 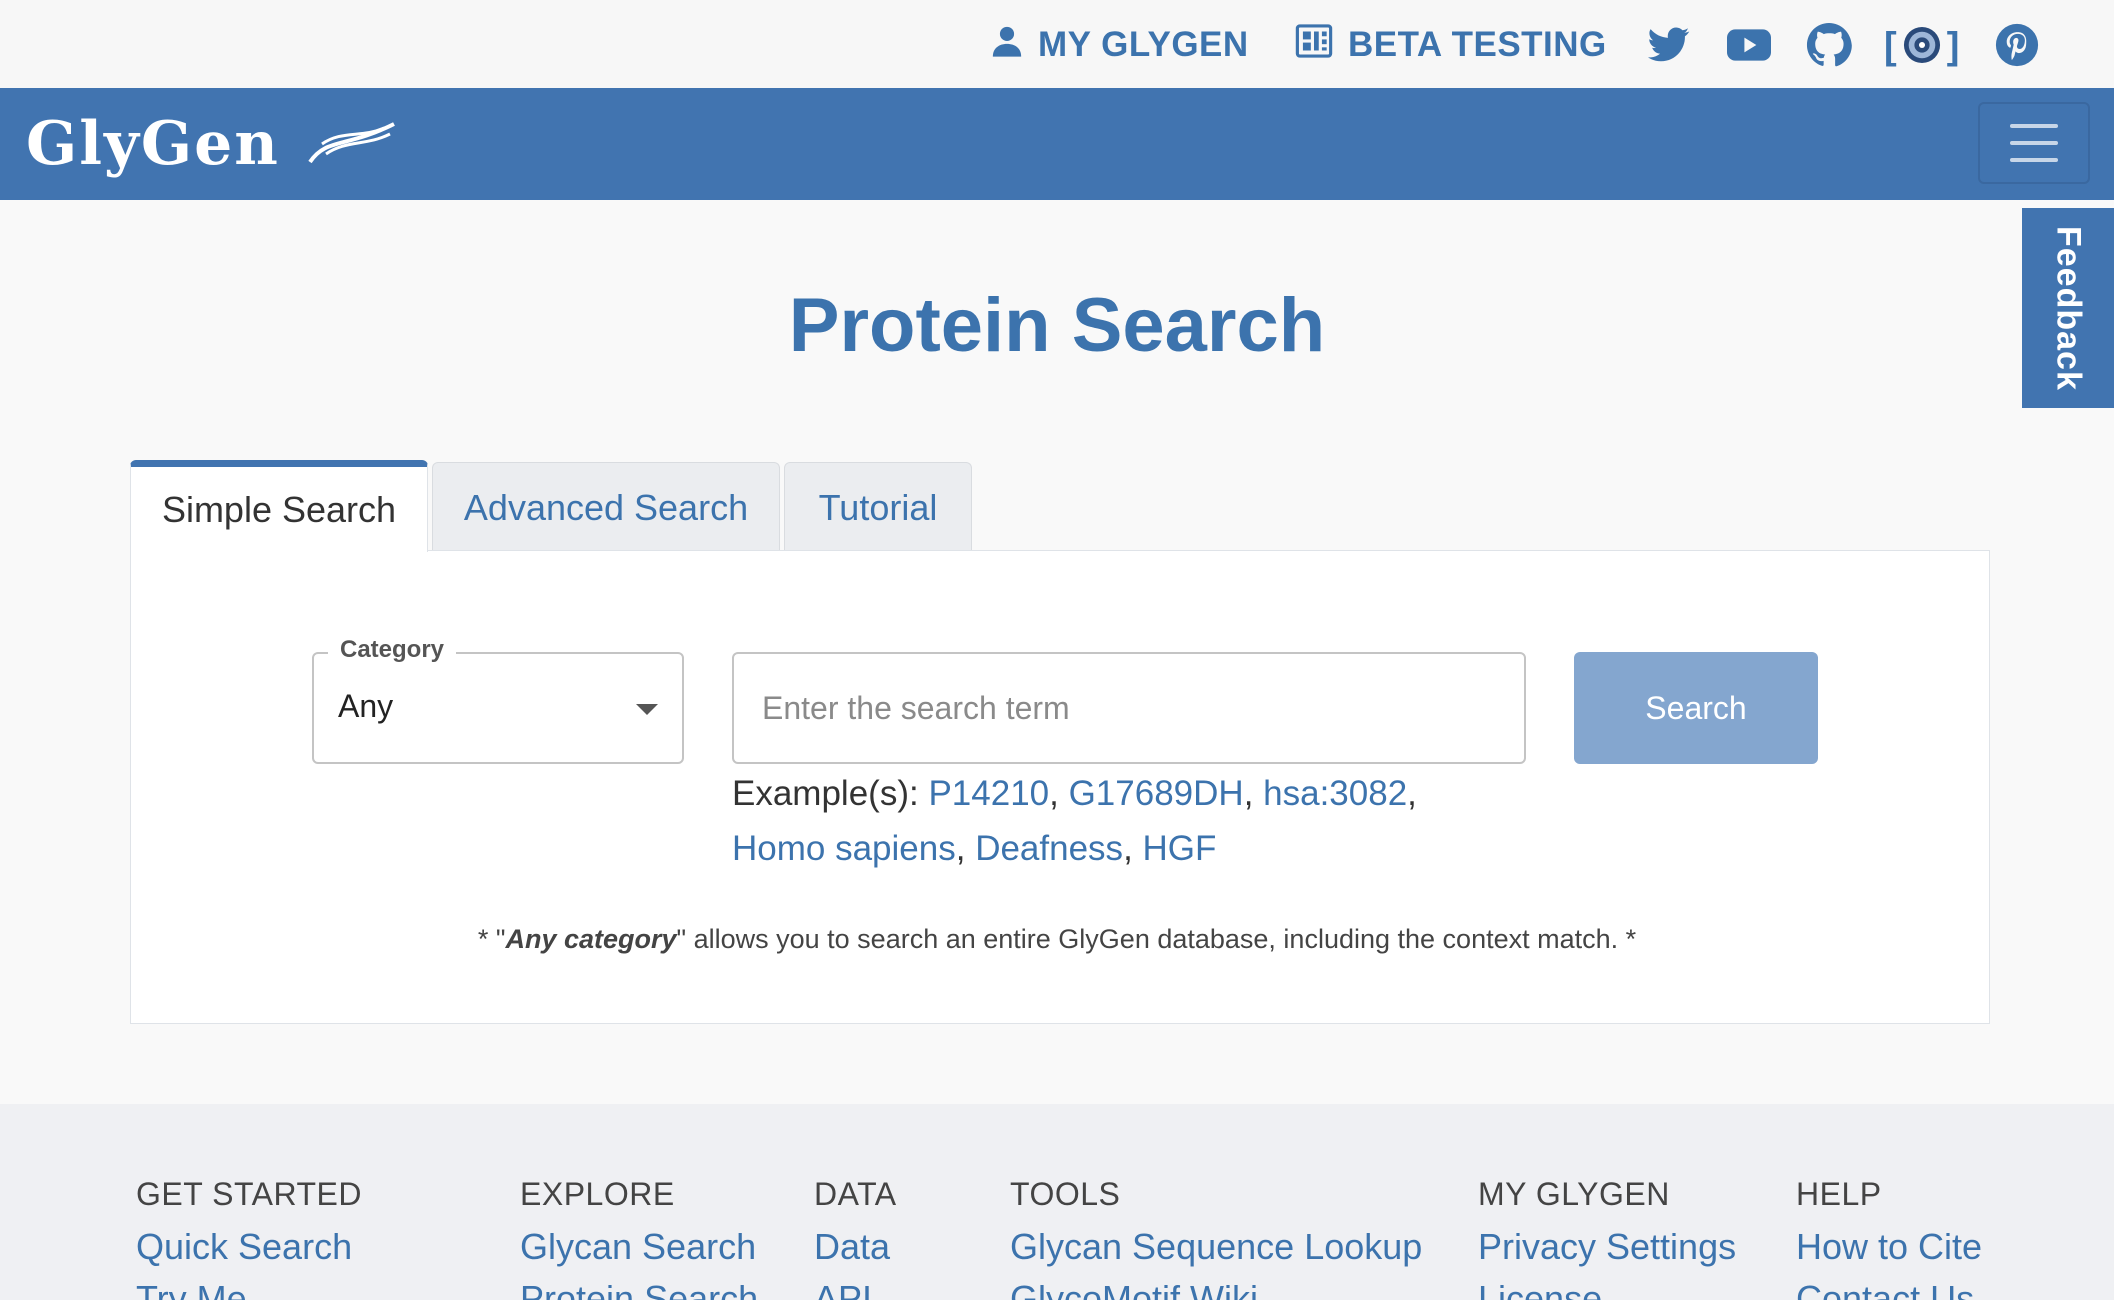 I want to click on beta-testing-link: BETA TESTING, so click(x=1450, y=45).